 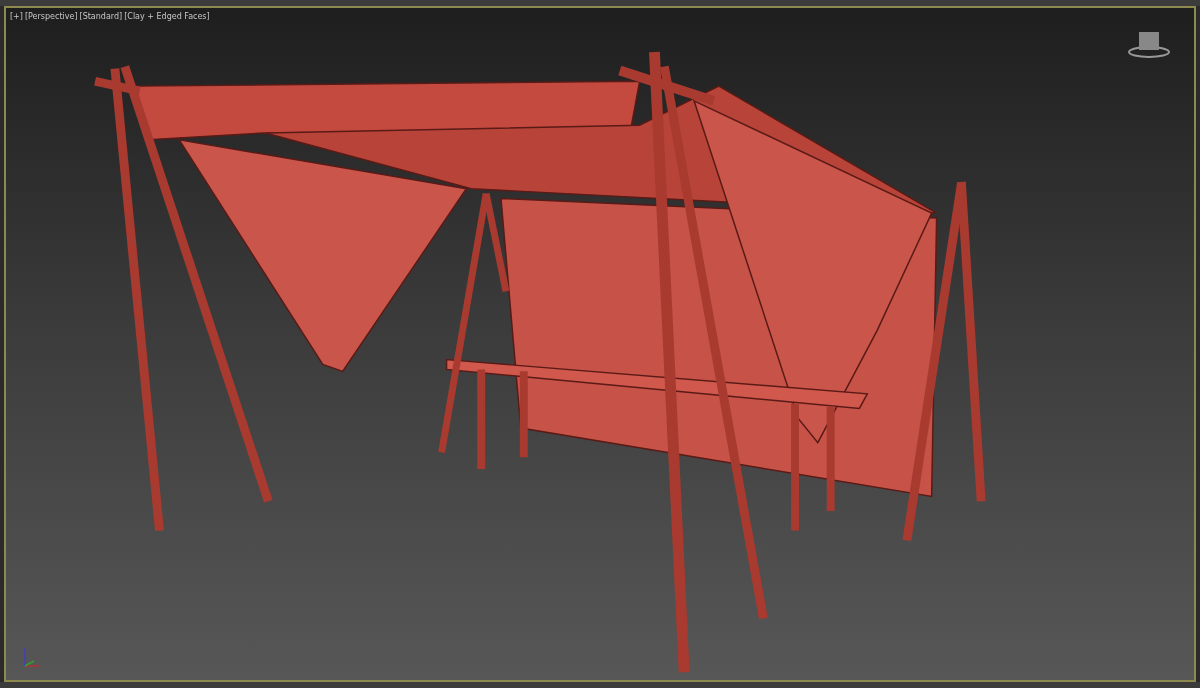 I want to click on viewport-menu-label: [+], so click(x=16, y=16).